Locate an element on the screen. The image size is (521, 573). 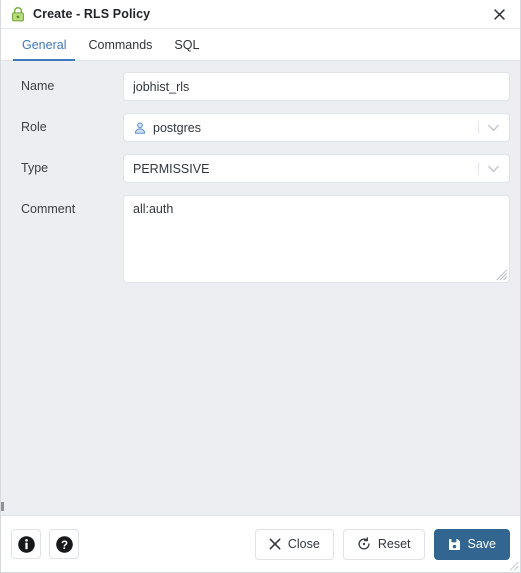
type-chevron-down-icon is located at coordinates (493, 168).